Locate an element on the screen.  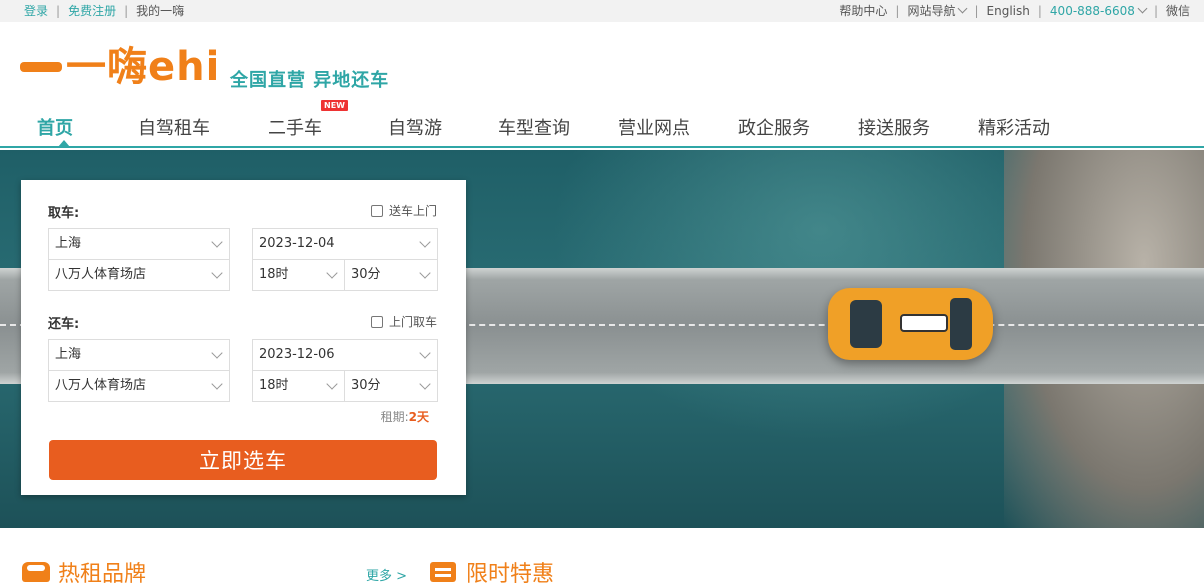
return-hour-value: 18时 is located at coordinates (274, 385).